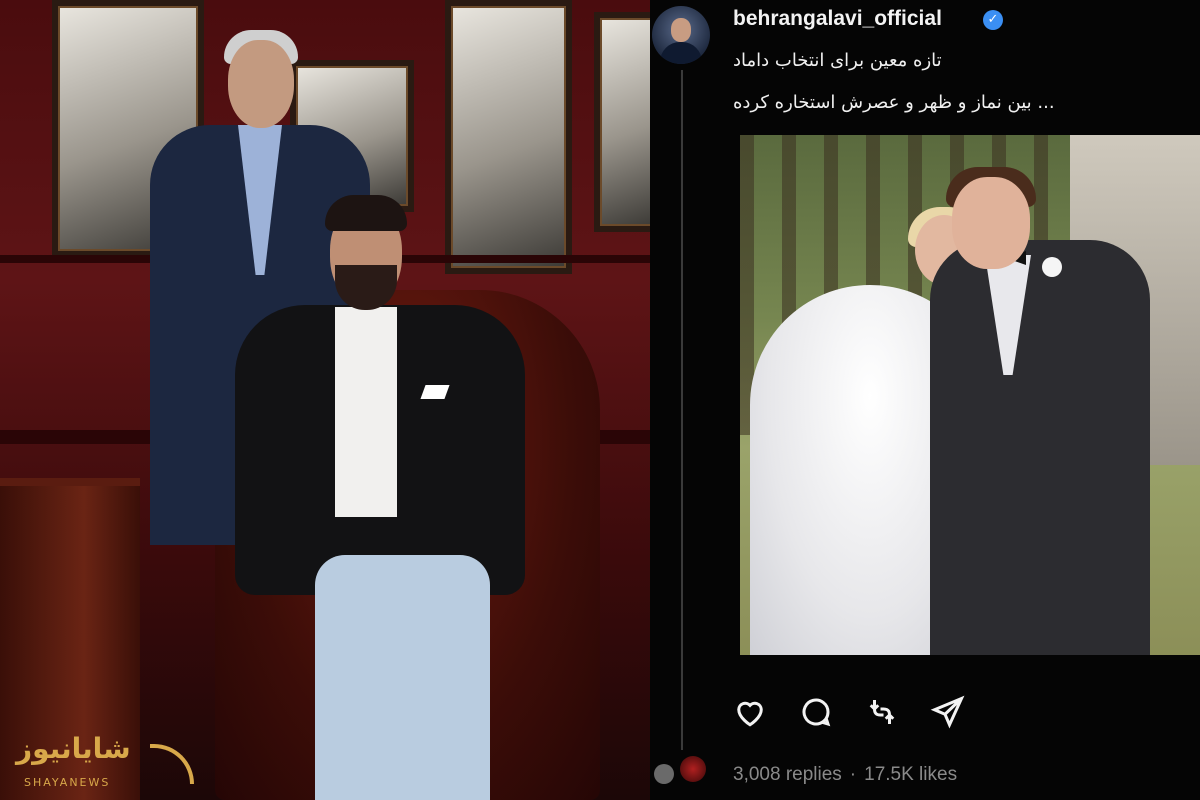 The height and width of the screenshot is (800, 1200). I want to click on post-stats: 3,008 replies · 17.5K likes, so click(845, 775).